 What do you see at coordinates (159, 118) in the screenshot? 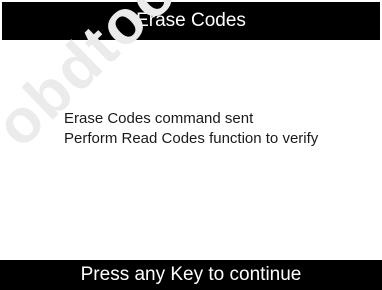
I see `message-line-1: Erase Codes command sent` at bounding box center [159, 118].